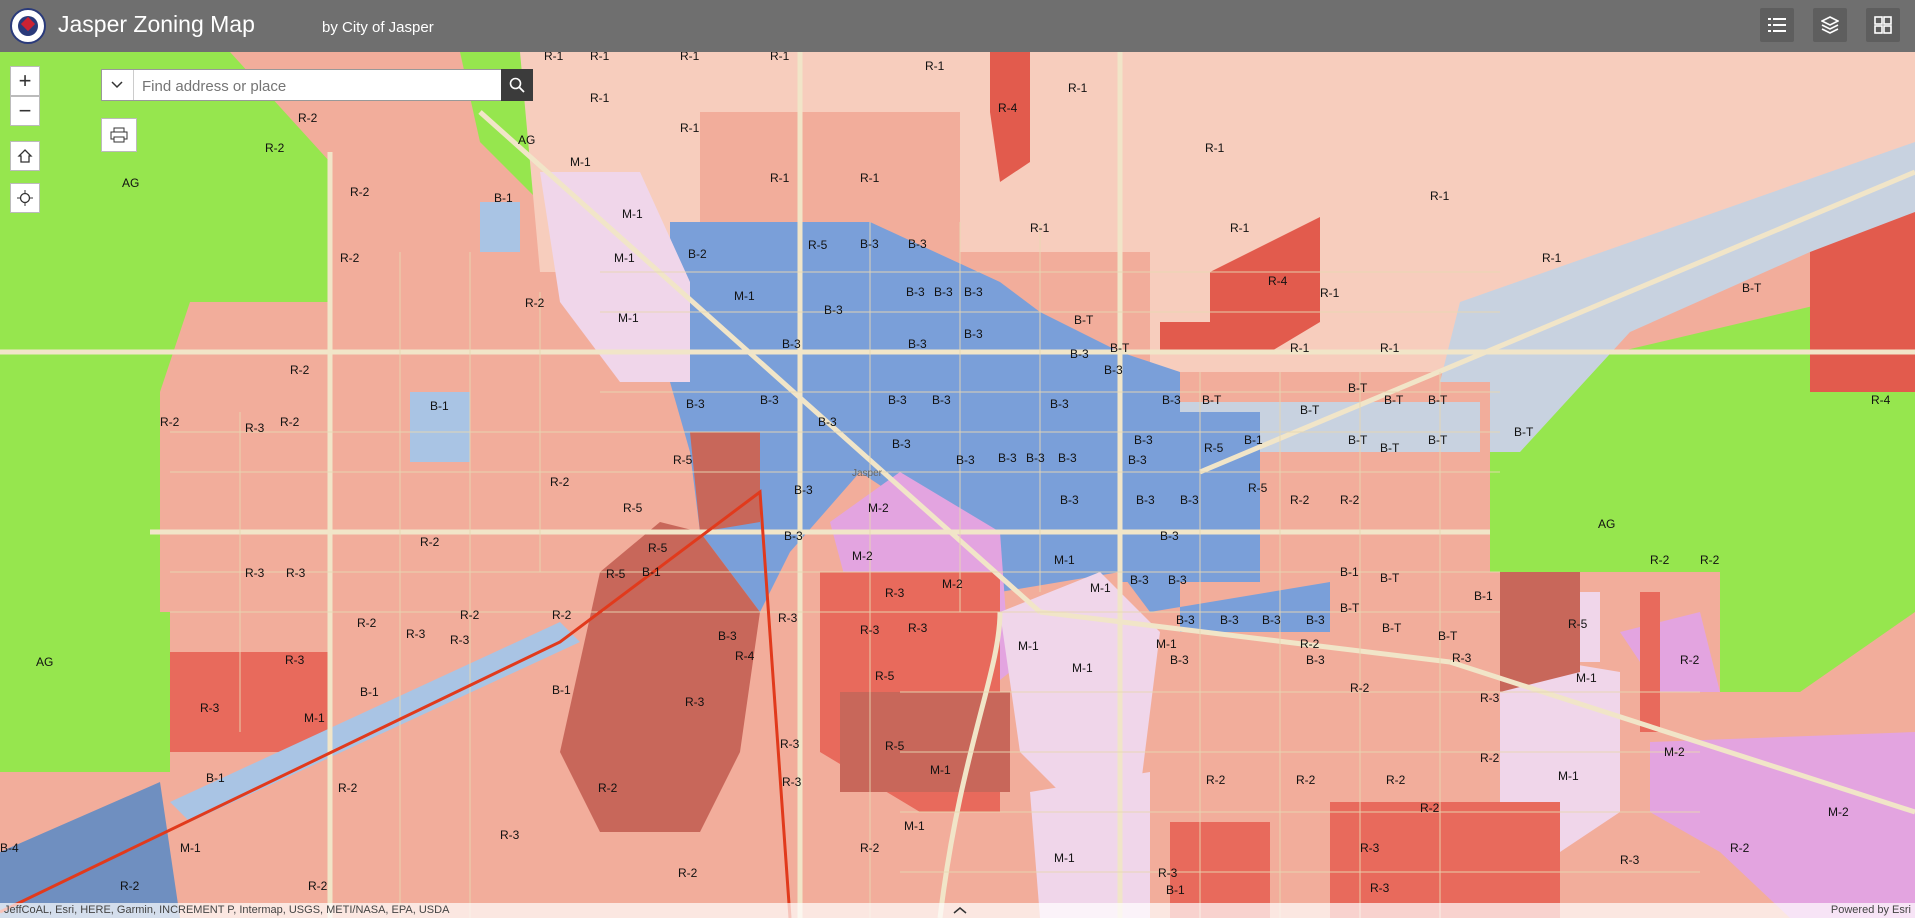 The image size is (1915, 918). What do you see at coordinates (897, 400) in the screenshot?
I see `label-b3-13: B-3` at bounding box center [897, 400].